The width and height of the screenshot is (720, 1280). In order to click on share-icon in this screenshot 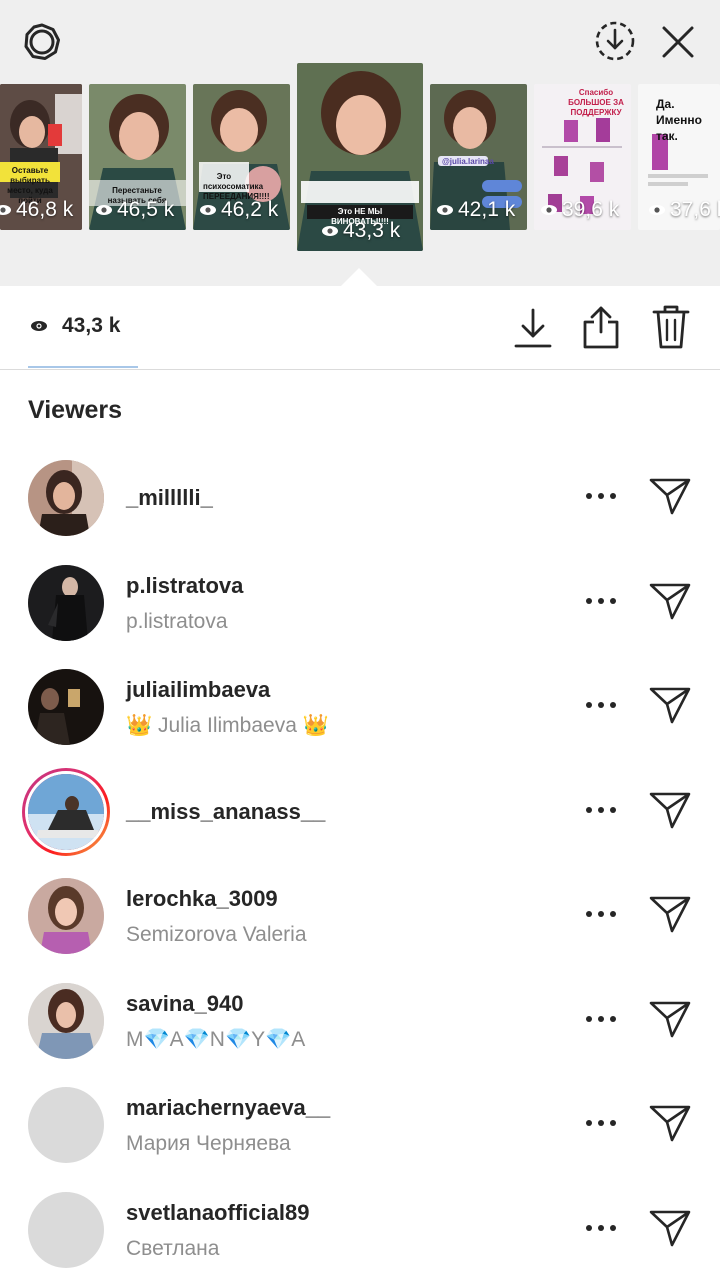, I will do `click(601, 327)`.